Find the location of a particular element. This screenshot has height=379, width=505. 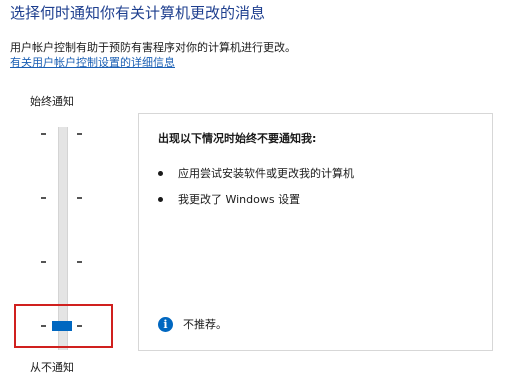

list-item: 应用尝试安装软件或更改我的计算机 is located at coordinates (256, 173).